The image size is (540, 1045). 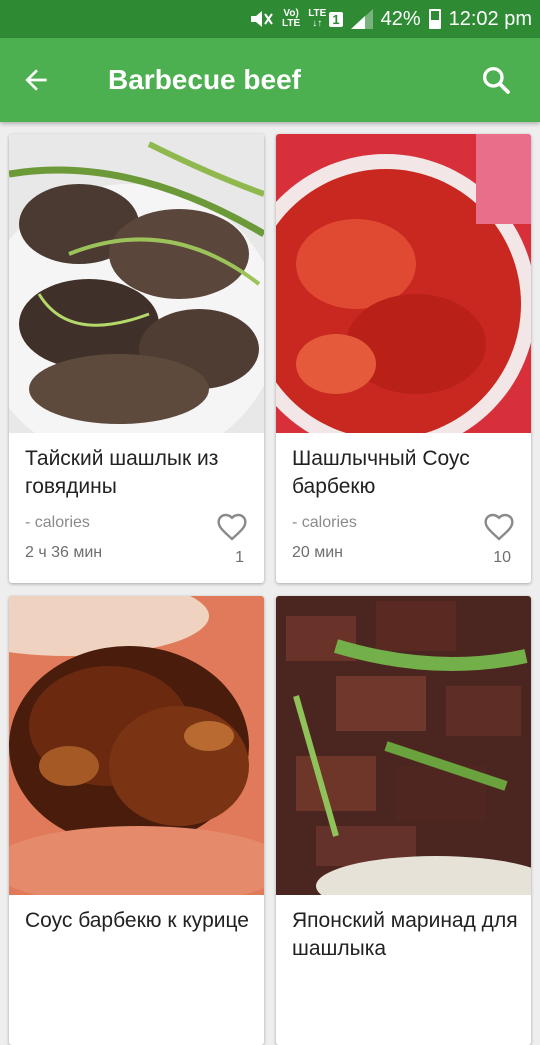 I want to click on status-bar: Vo) LTE LTE ↓↑ 1 42% 12:02 pm, so click(x=270, y=19).